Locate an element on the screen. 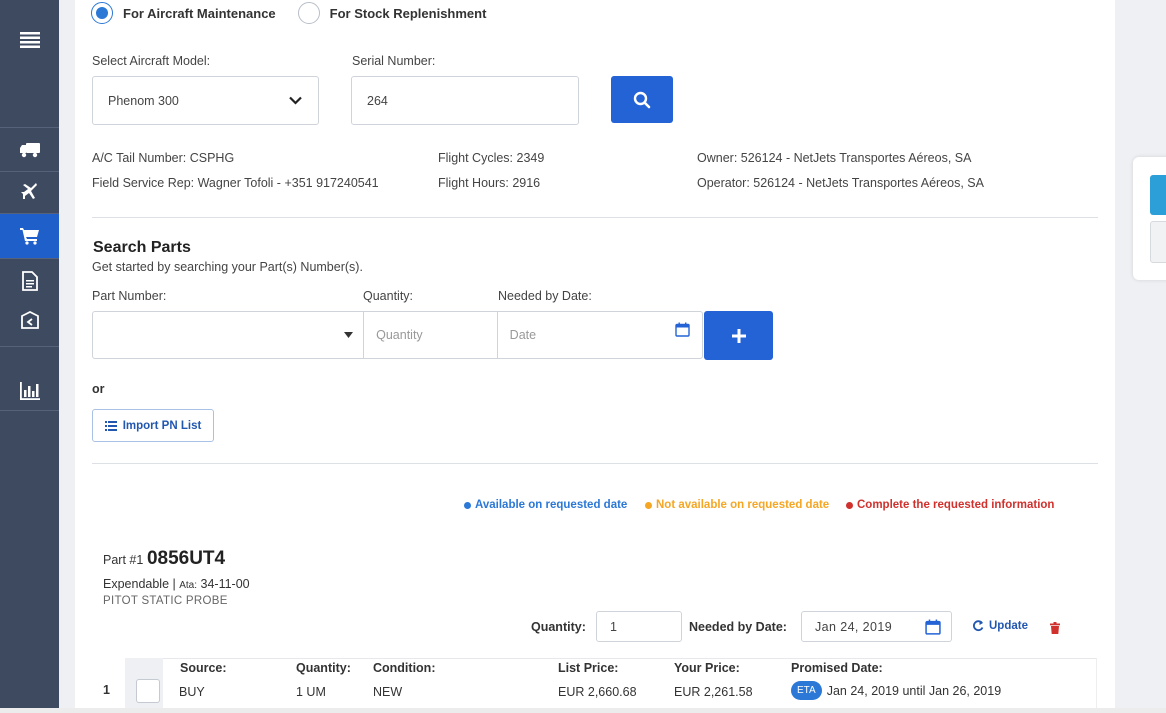  col-header-your-price: Your Price: is located at coordinates (707, 668).